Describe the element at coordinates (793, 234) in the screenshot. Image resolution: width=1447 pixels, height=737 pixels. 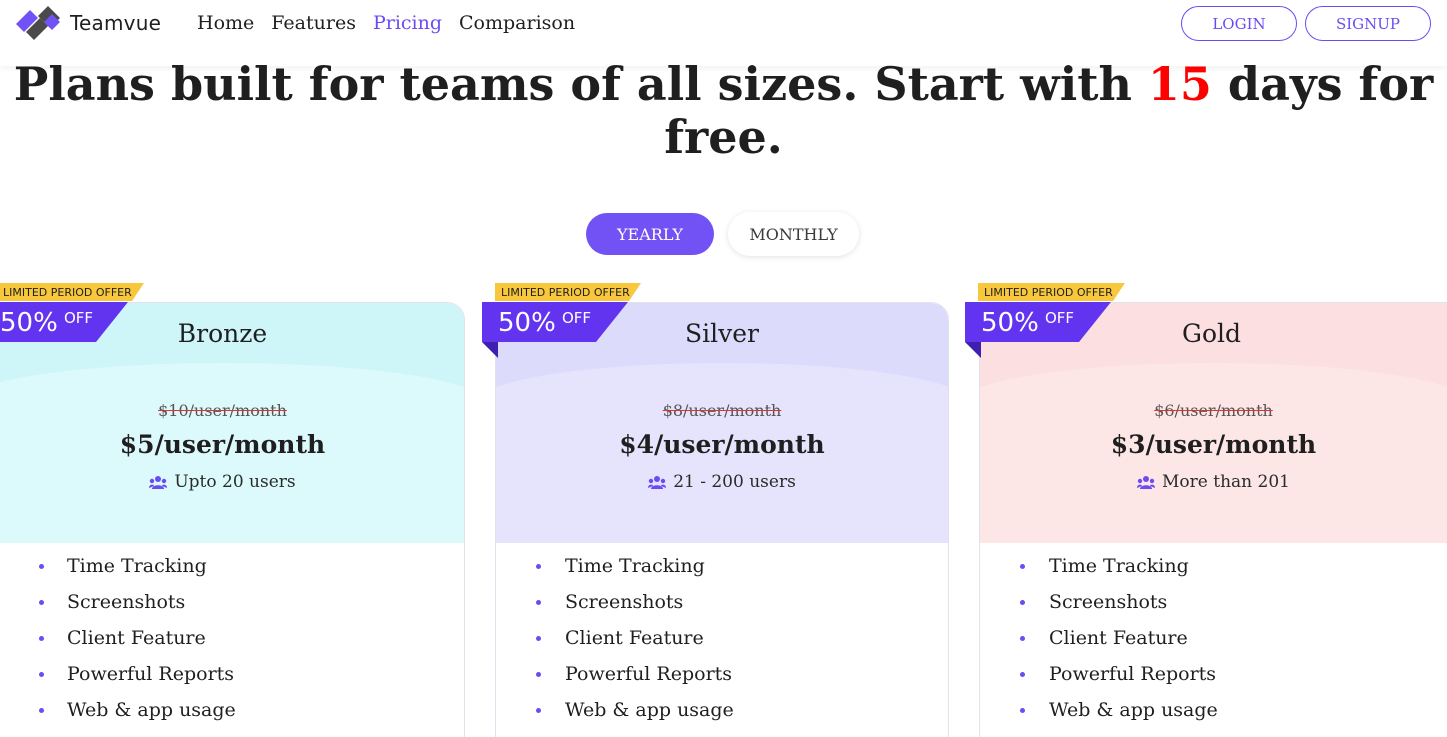
I see `monthly-toggle-button: MONTHLY` at that location.